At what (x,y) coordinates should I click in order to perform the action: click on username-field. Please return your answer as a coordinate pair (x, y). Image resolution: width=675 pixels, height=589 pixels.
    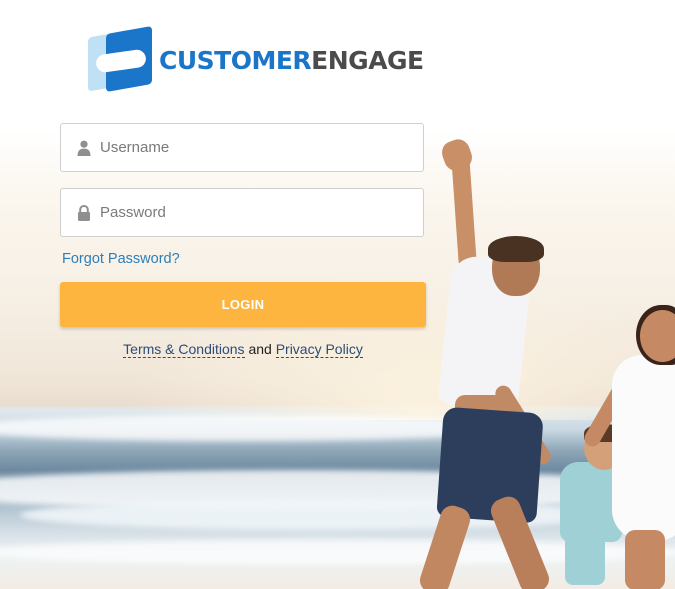
    Looking at the image, I should click on (242, 147).